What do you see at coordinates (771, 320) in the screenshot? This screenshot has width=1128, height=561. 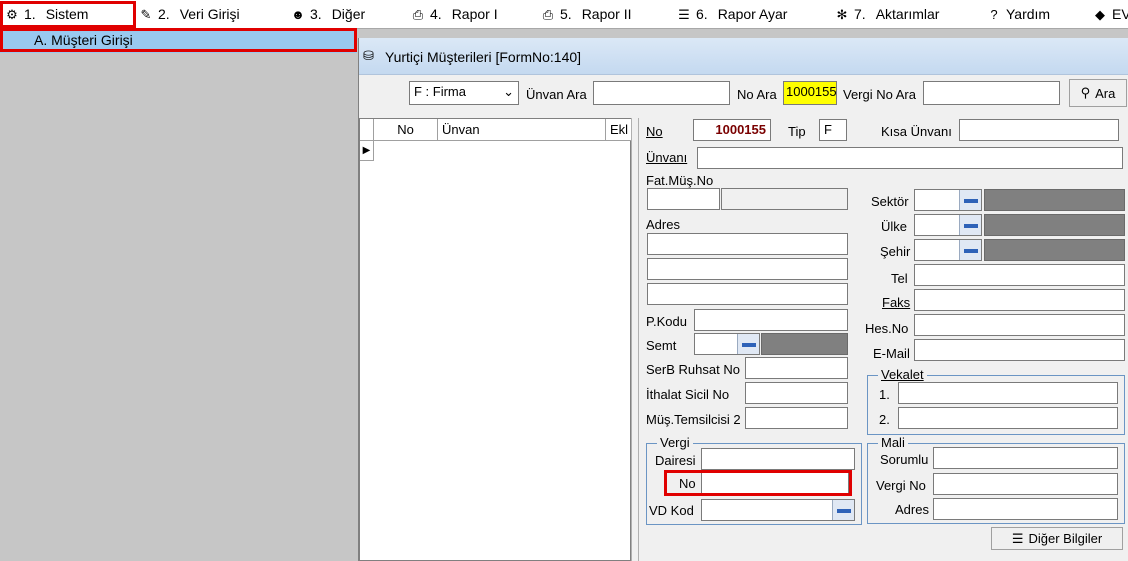 I see `pkodu-input` at bounding box center [771, 320].